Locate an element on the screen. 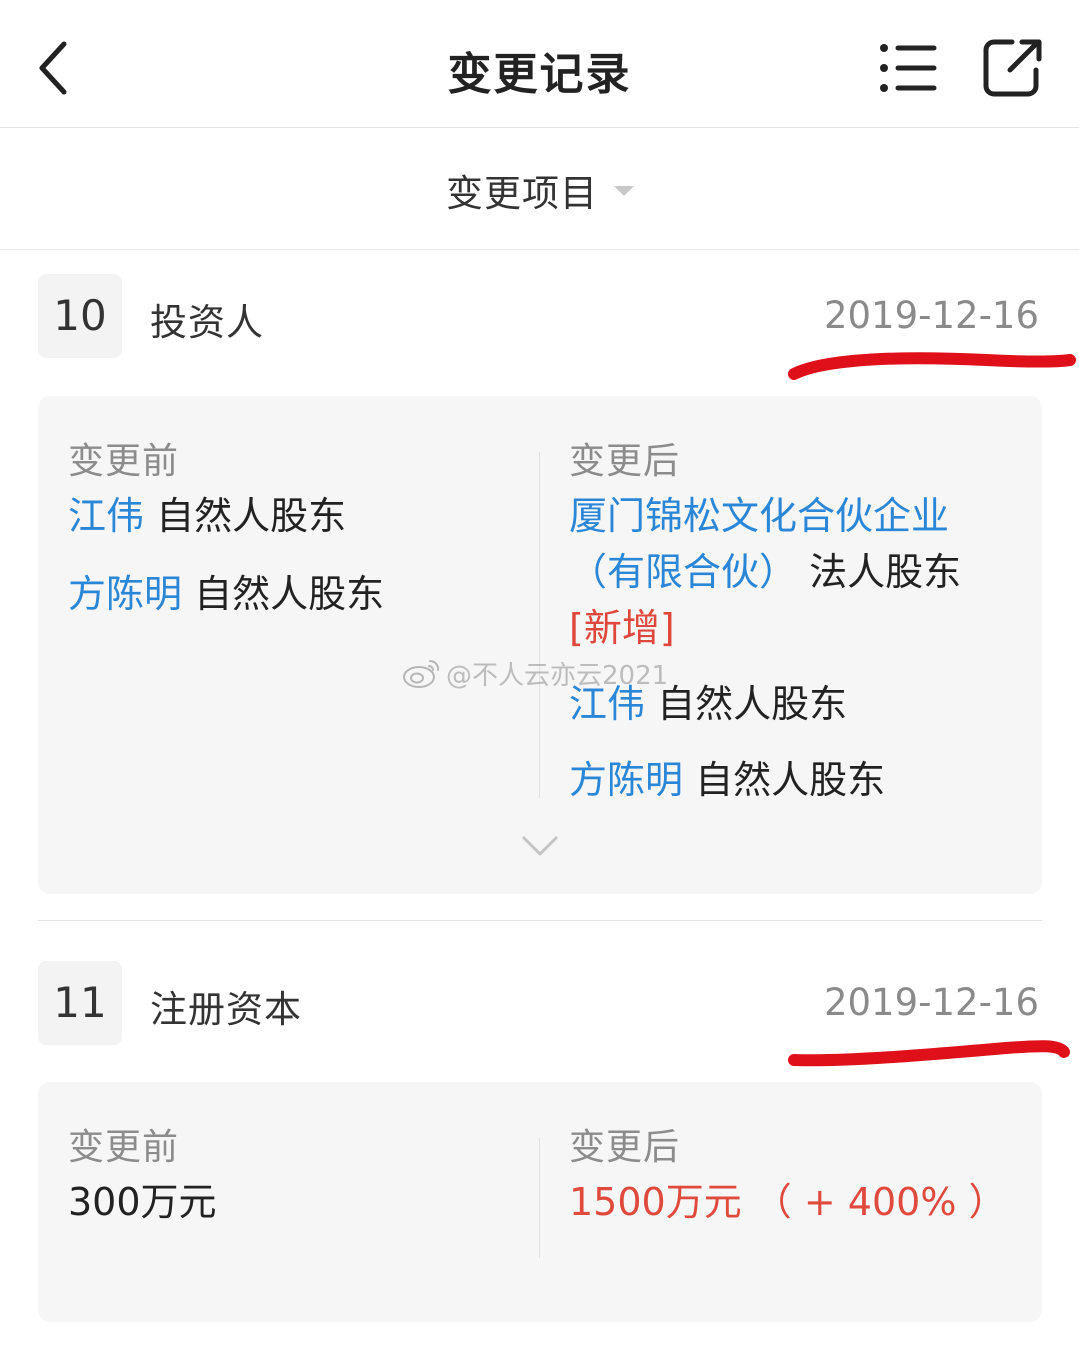 This screenshot has width=1079, height=1345. shareholder-entry-new: 厦门锦松文化合伙企业 is located at coordinates (759, 516).